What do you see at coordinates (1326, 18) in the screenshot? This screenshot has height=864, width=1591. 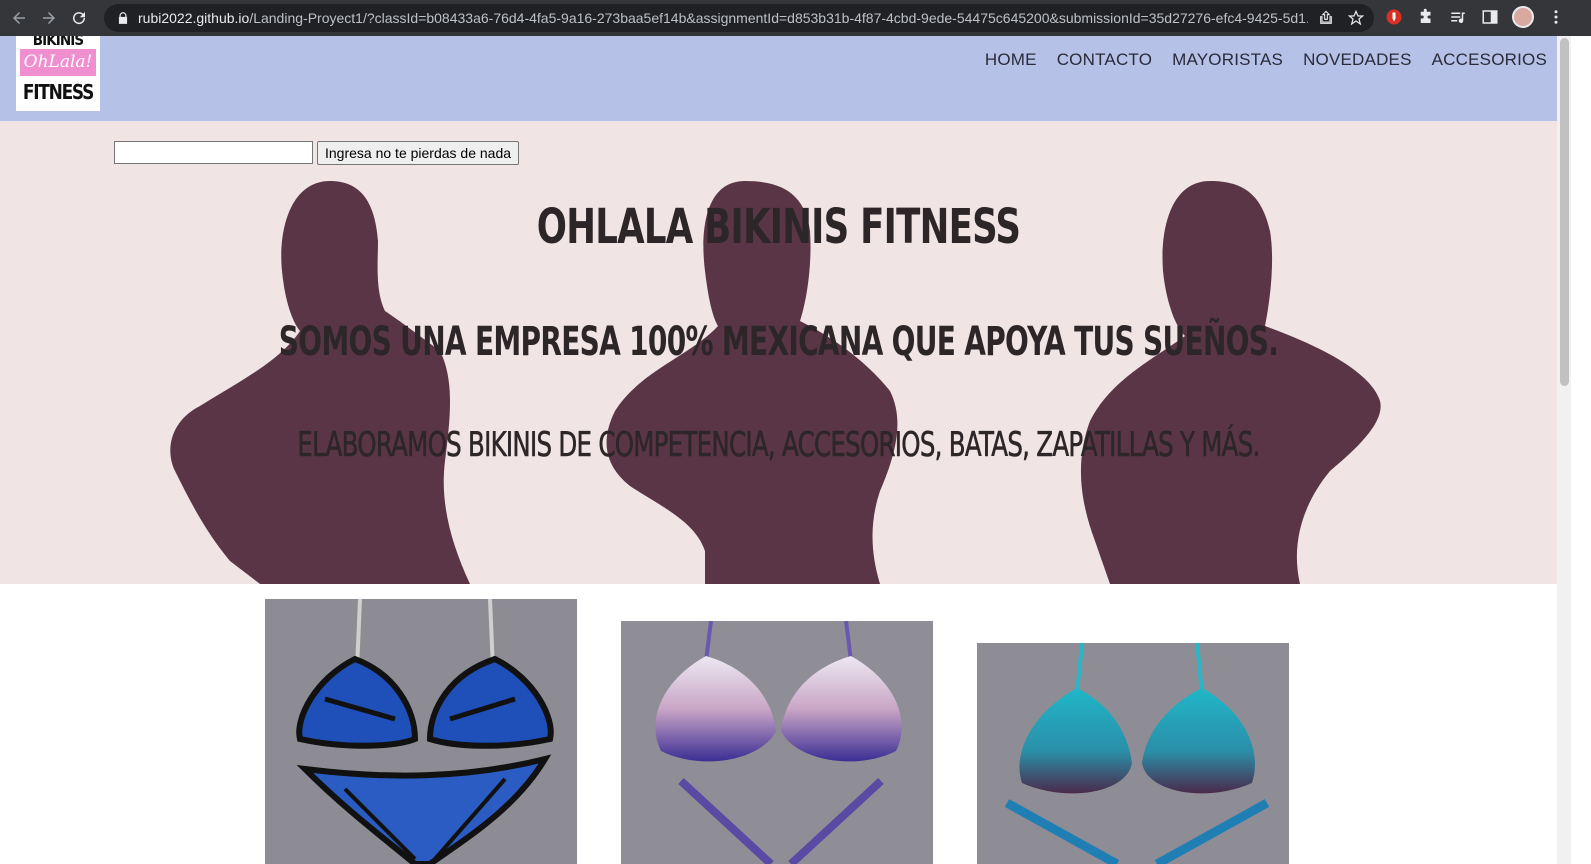 I see `share-icon` at bounding box center [1326, 18].